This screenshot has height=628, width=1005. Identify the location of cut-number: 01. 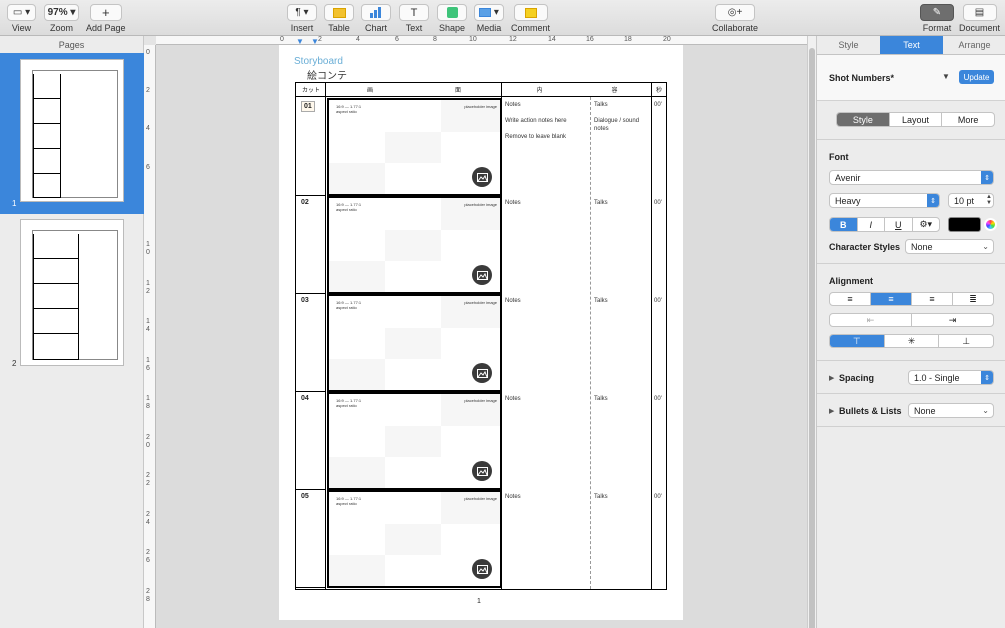
(308, 106).